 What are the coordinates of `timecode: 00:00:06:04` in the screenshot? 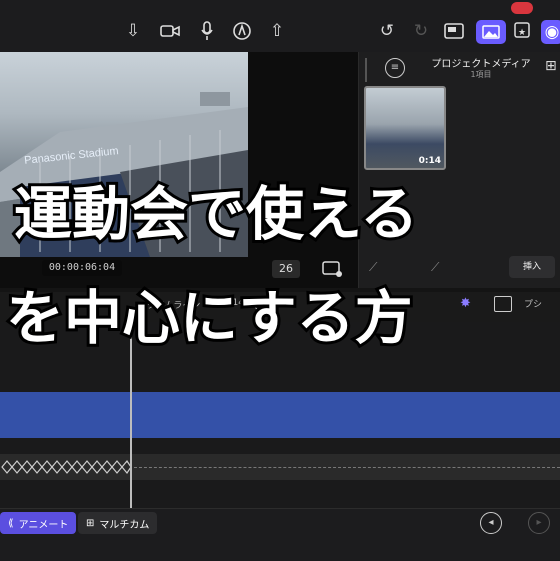 It's located at (82, 268).